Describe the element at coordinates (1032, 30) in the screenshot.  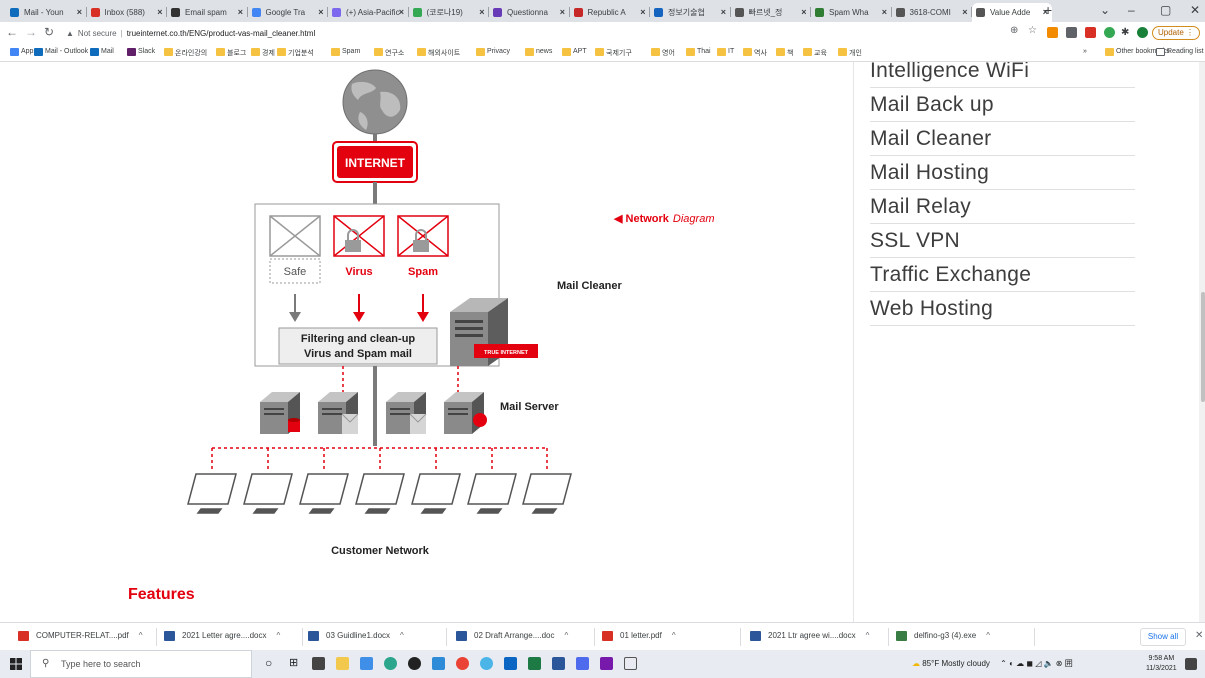
I see `bookmark-star-icon: ☆` at that location.